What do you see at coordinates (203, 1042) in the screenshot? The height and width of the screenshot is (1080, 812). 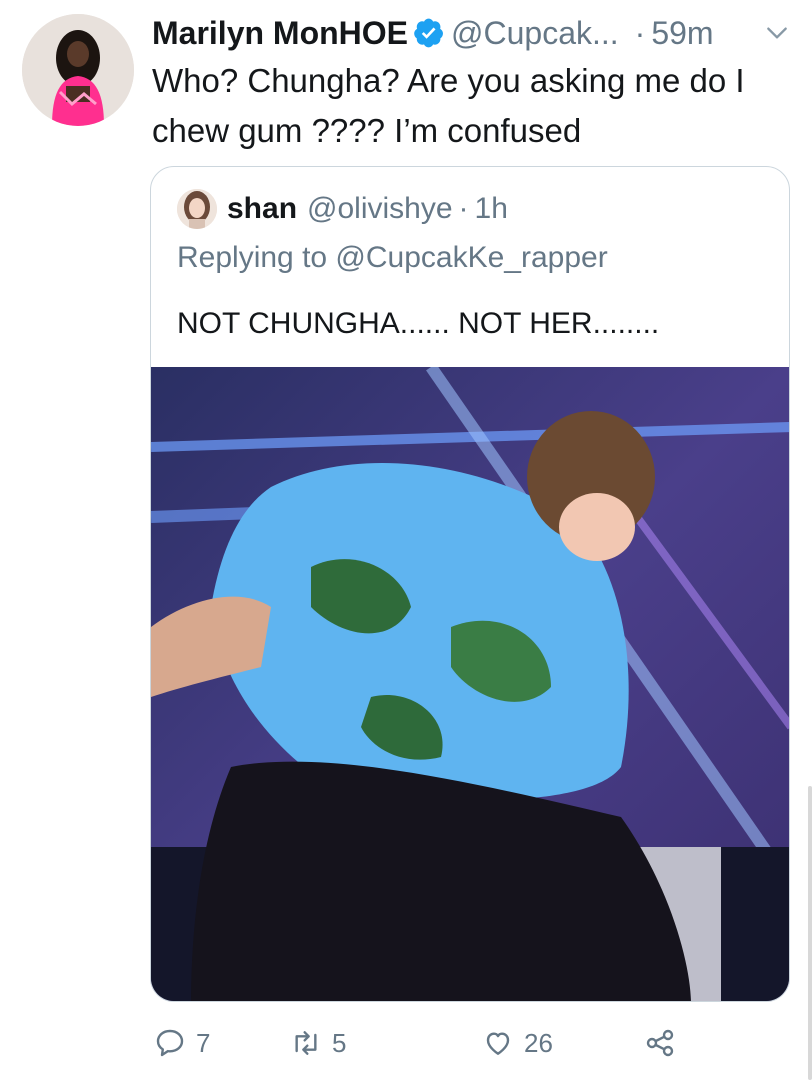 I see `reply-count: 7` at bounding box center [203, 1042].